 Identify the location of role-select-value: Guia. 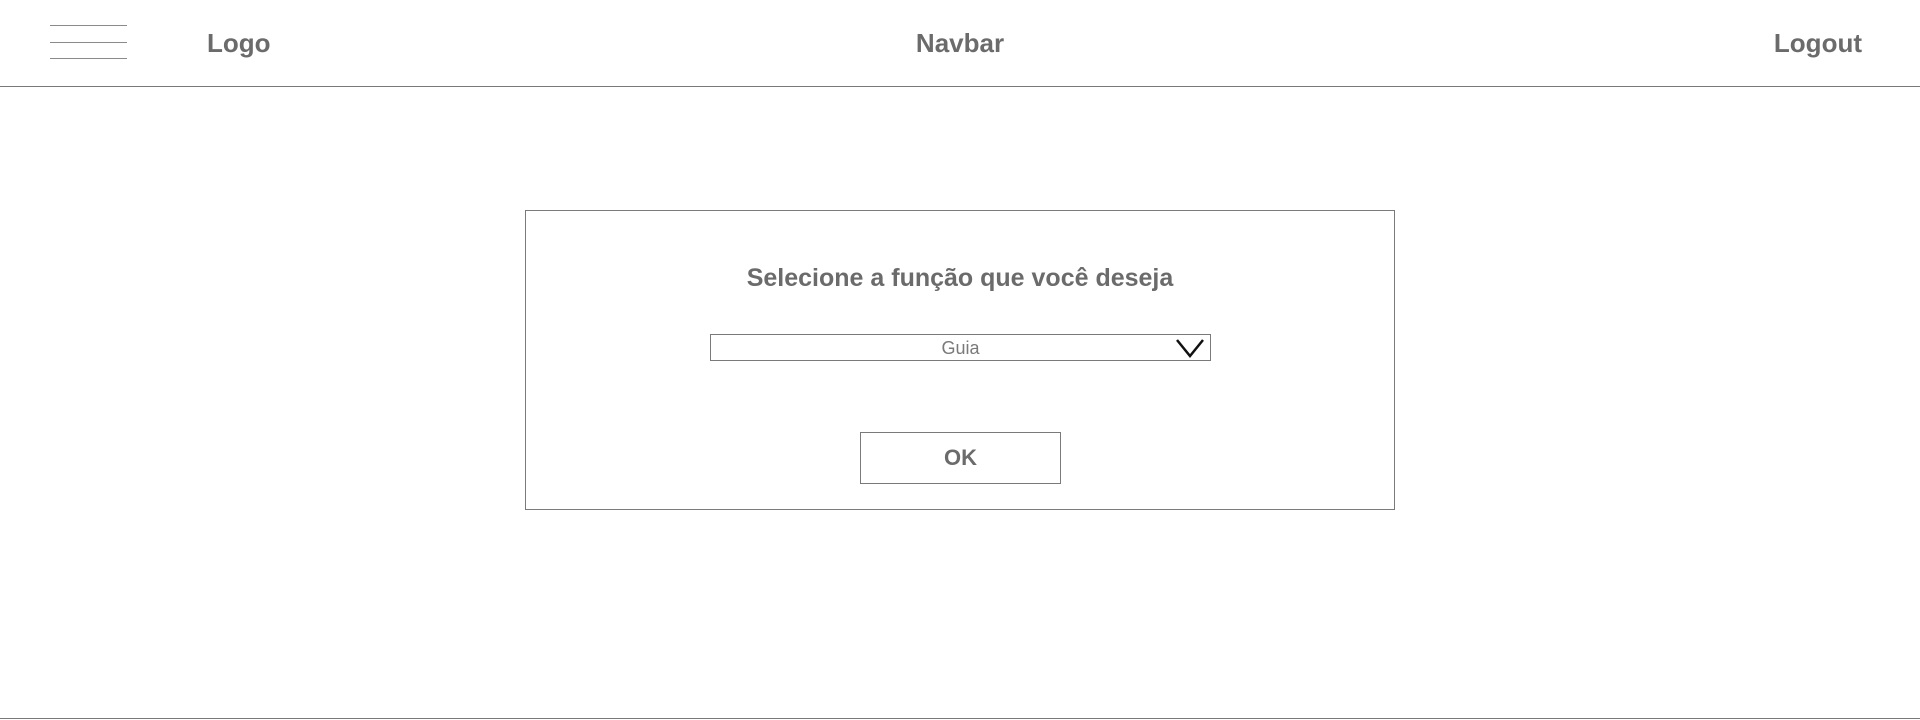
(960, 348).